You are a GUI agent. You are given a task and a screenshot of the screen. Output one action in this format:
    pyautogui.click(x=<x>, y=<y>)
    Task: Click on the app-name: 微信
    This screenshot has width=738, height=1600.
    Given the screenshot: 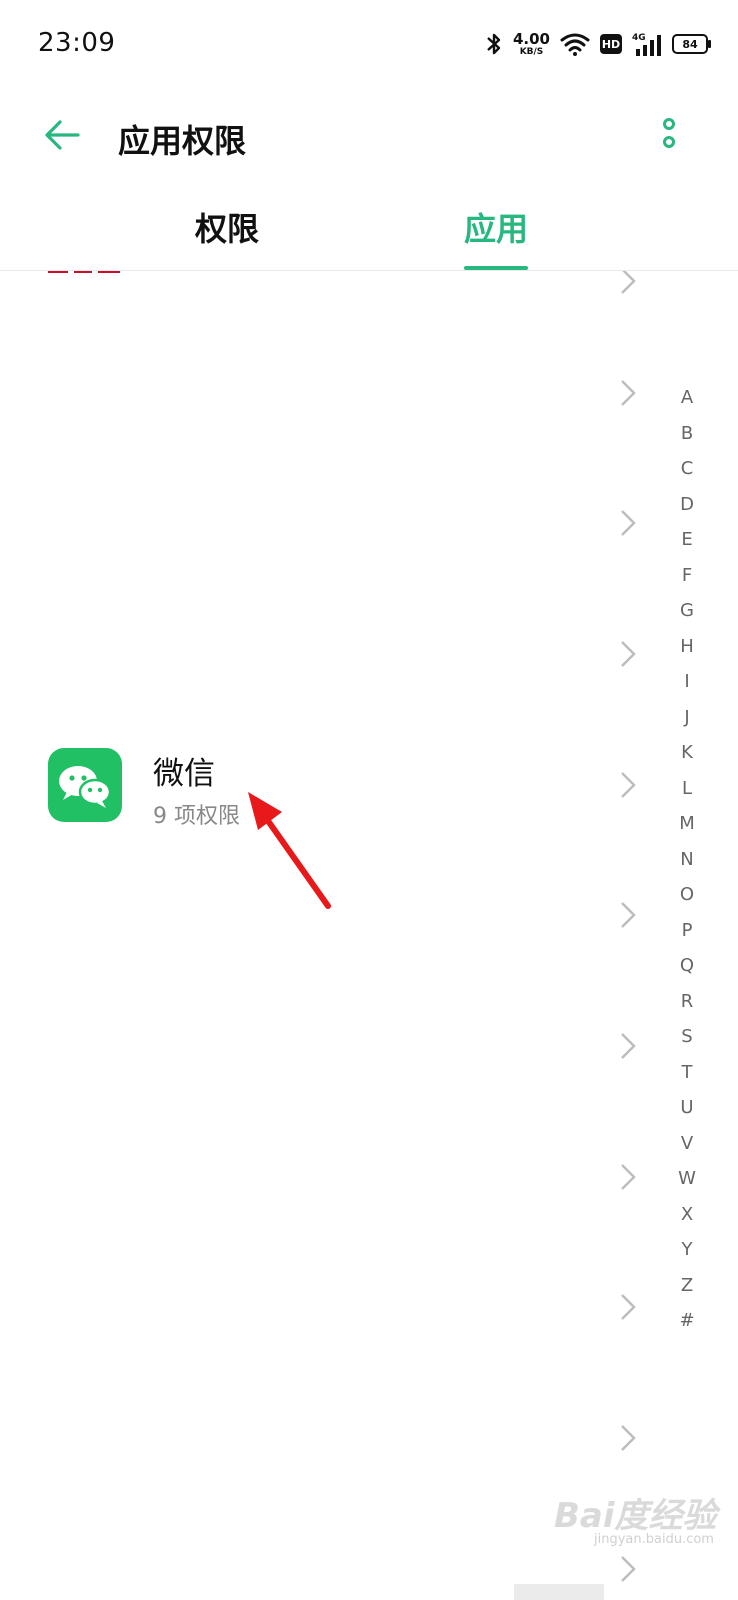 What is the action you would take?
    pyautogui.click(x=184, y=774)
    